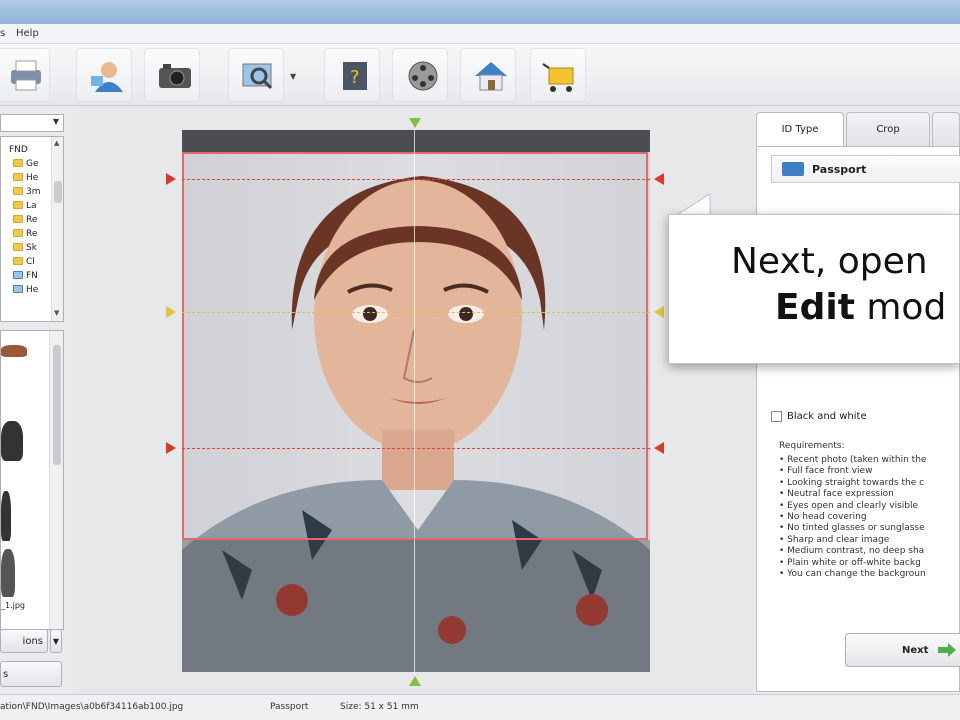  Describe the element at coordinates (2, 33) in the screenshot. I see `menu-item-partial: s` at that location.